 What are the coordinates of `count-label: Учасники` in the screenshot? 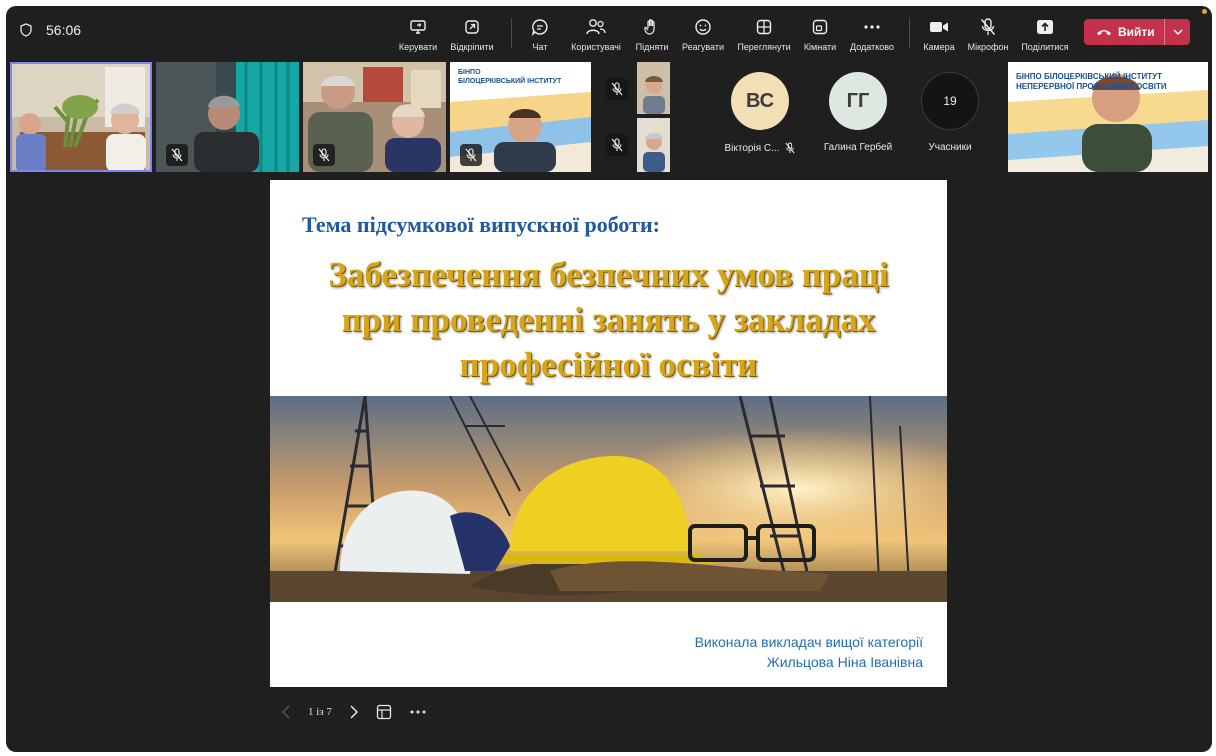 It's located at (950, 147).